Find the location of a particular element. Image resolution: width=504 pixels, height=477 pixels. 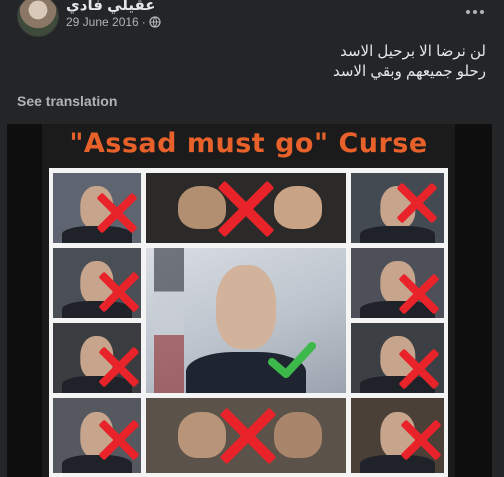

post-meta: 29 June 2016 · is located at coordinates (113, 22).